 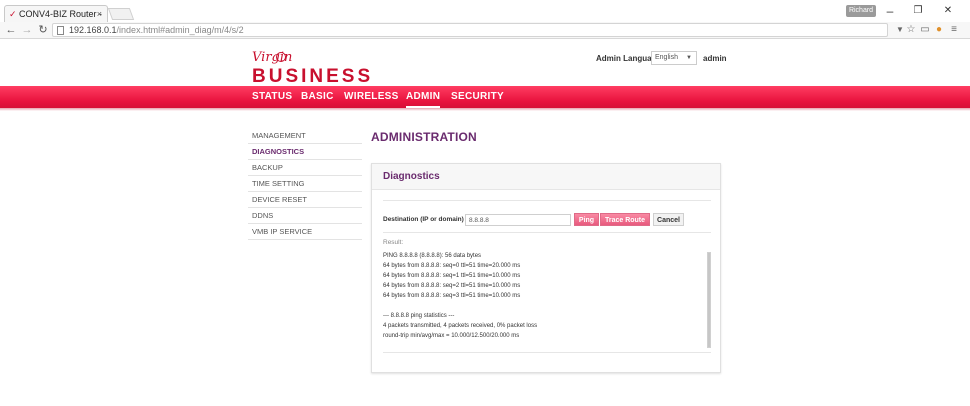 What do you see at coordinates (715, 58) in the screenshot?
I see `username: admin` at bounding box center [715, 58].